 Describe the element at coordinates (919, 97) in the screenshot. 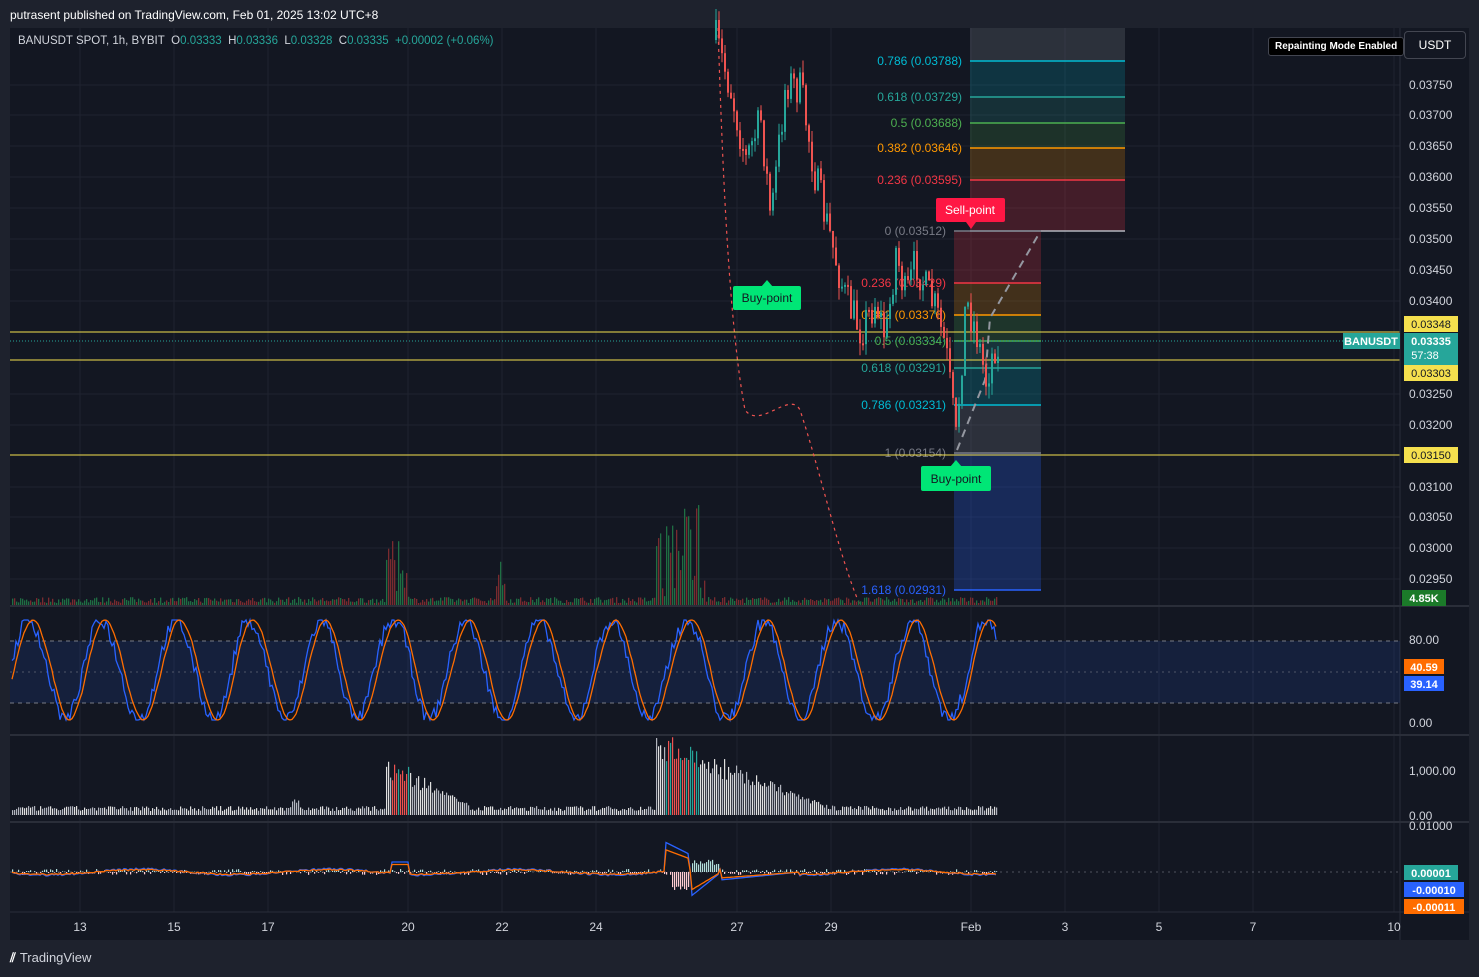

I see `fib-upper-label: 0.618 (0.03729)` at that location.